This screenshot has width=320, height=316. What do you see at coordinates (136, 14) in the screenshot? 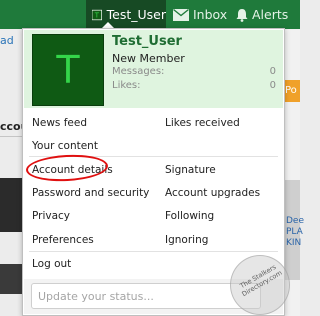
I see `user-menu-label: Test_User` at bounding box center [136, 14].